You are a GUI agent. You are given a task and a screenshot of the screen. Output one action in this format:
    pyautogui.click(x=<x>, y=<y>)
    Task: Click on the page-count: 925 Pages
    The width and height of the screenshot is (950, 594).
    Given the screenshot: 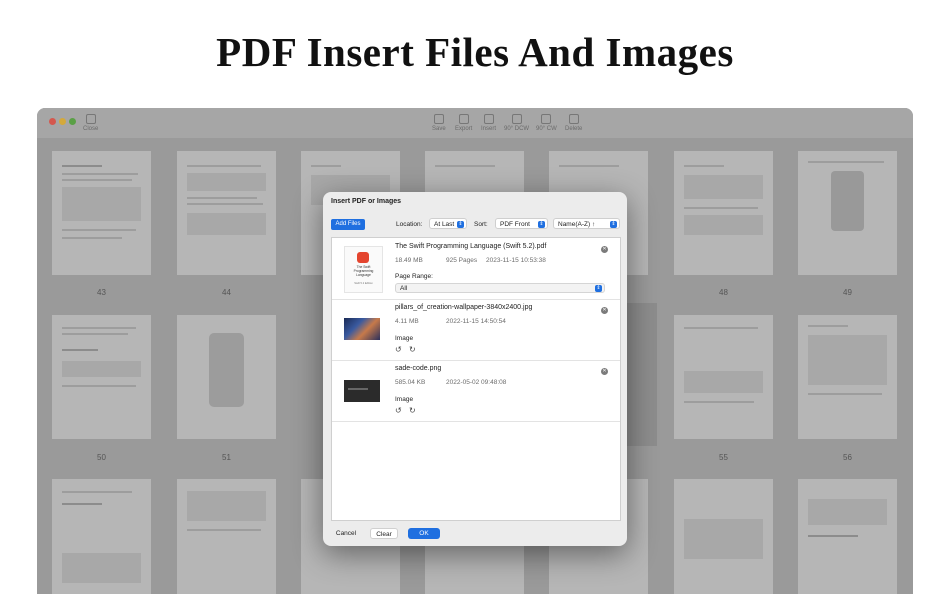 What is the action you would take?
    pyautogui.click(x=462, y=260)
    